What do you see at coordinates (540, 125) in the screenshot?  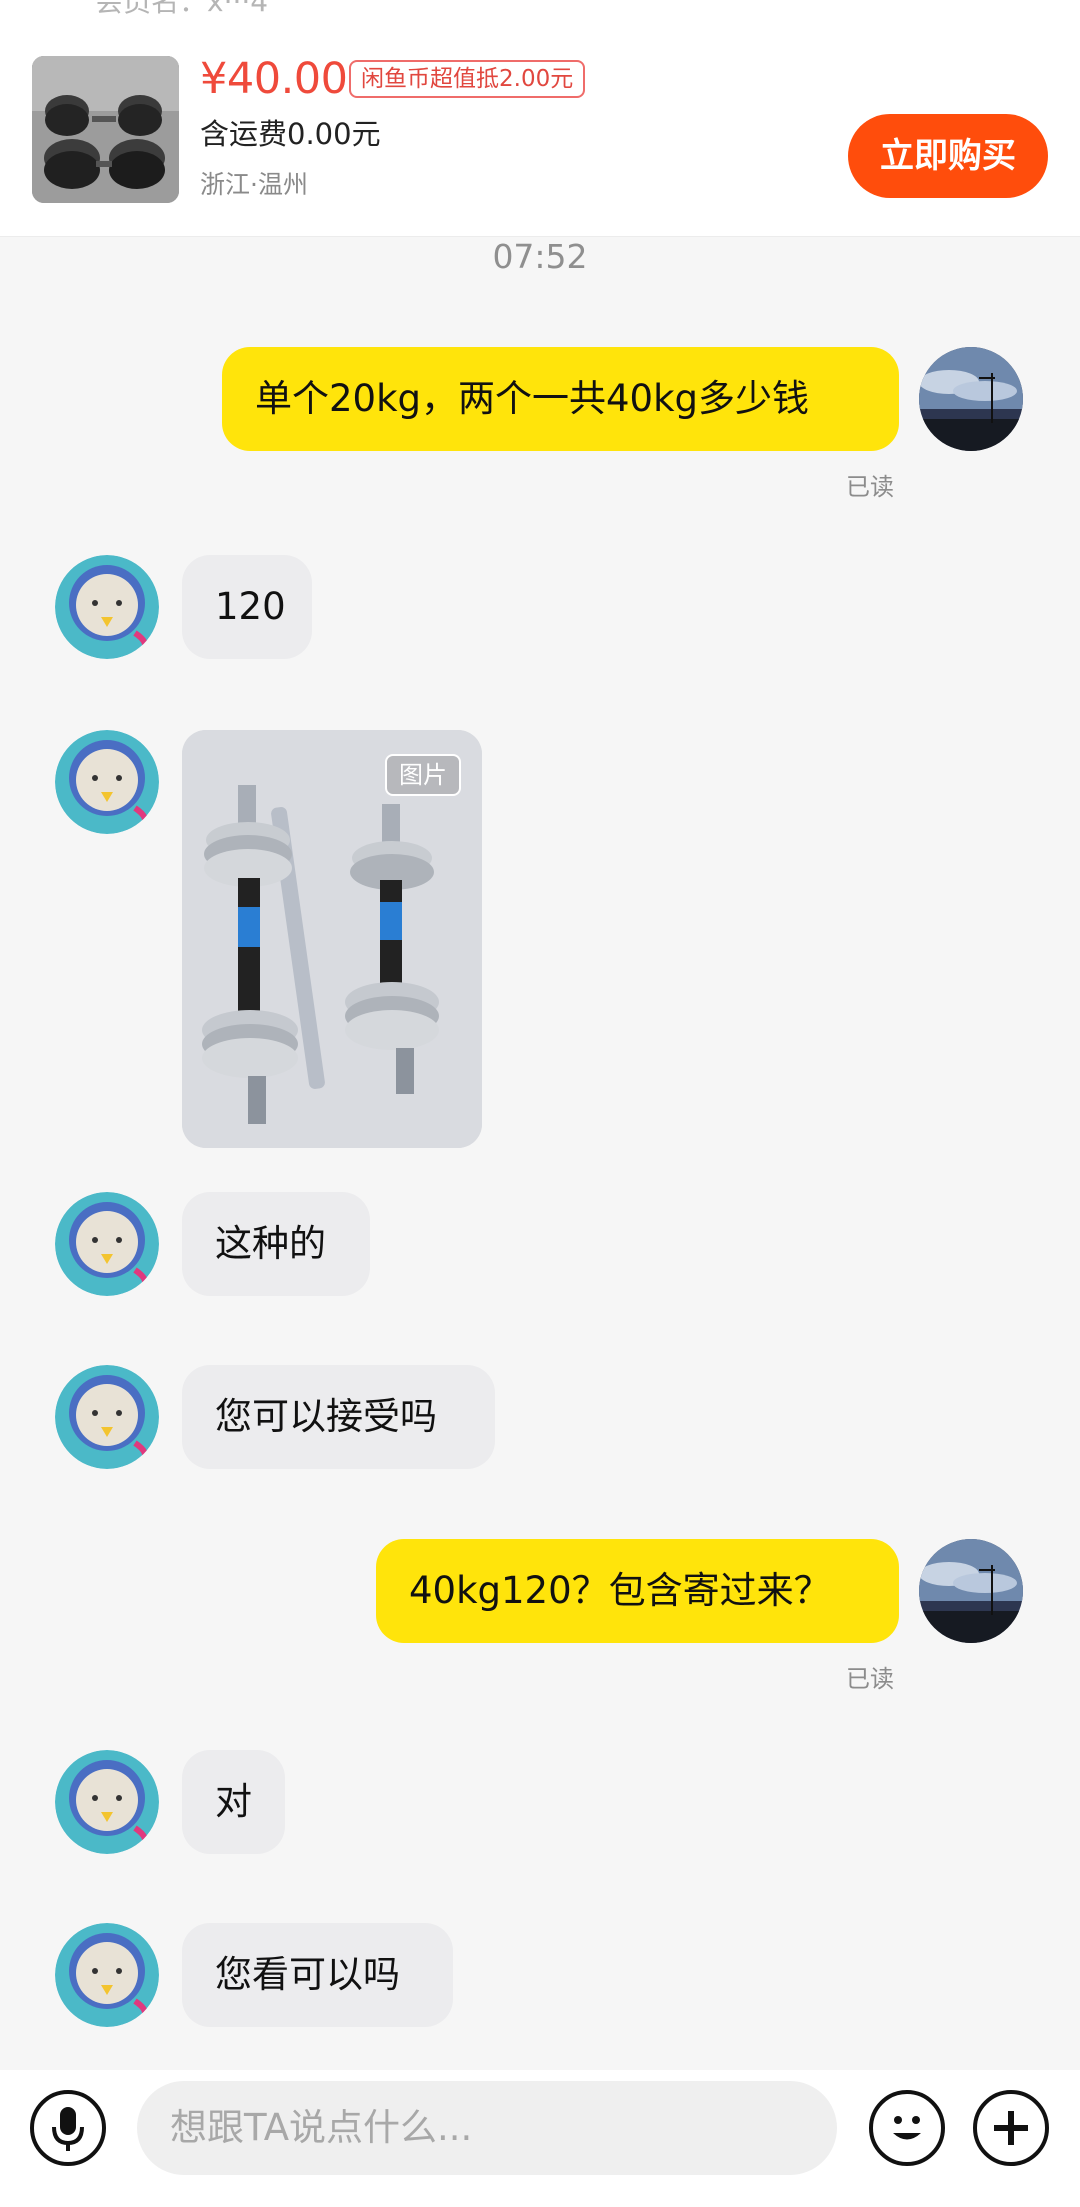 I see `product-bar: ¥40.00 闲鱼币超值抵2.00元 含运费0.00元 浙江·温州 立即购买` at bounding box center [540, 125].